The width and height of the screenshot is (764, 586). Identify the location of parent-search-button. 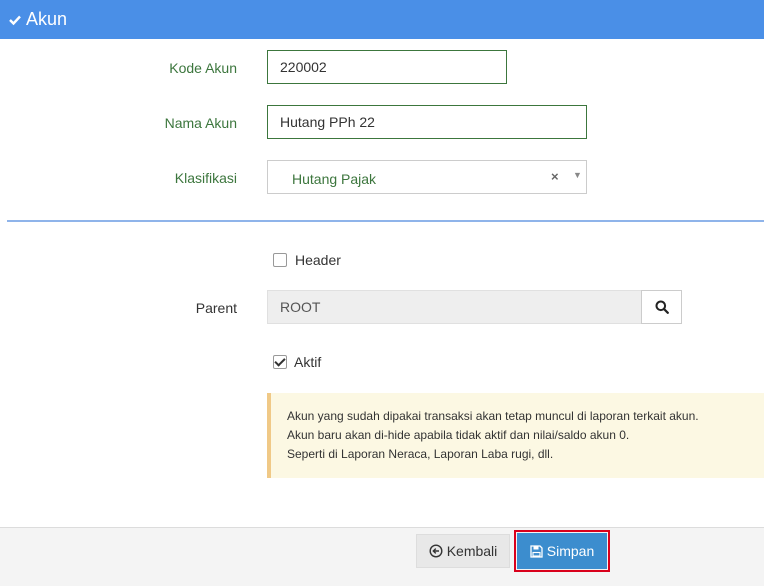
(661, 307).